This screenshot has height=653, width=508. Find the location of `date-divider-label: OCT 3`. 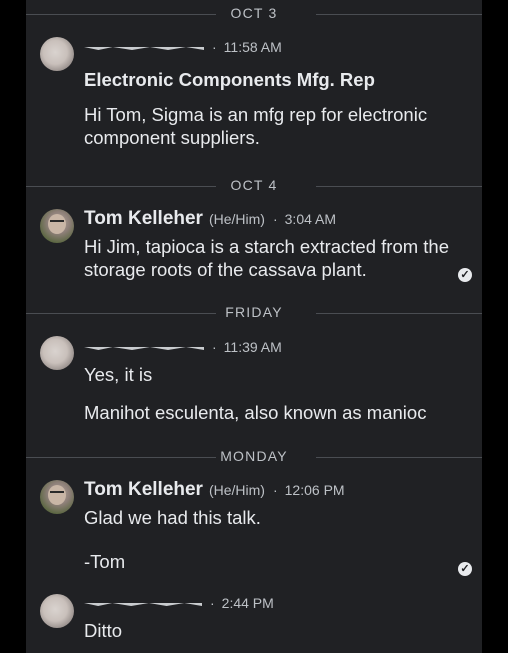

date-divider-label: OCT 3 is located at coordinates (254, 13).